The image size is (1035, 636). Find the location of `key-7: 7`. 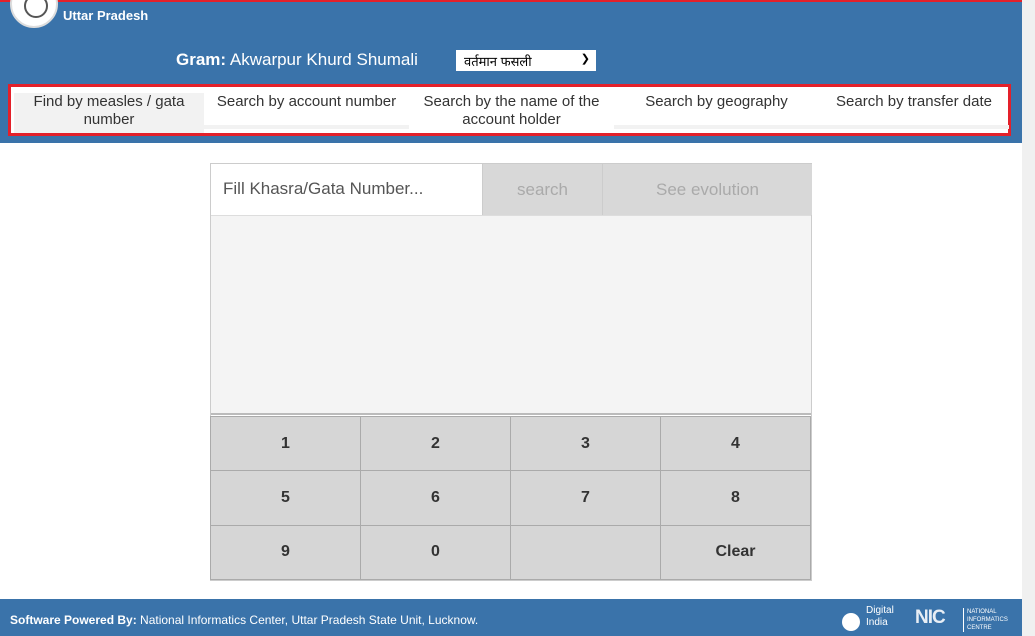

key-7: 7 is located at coordinates (585, 498).